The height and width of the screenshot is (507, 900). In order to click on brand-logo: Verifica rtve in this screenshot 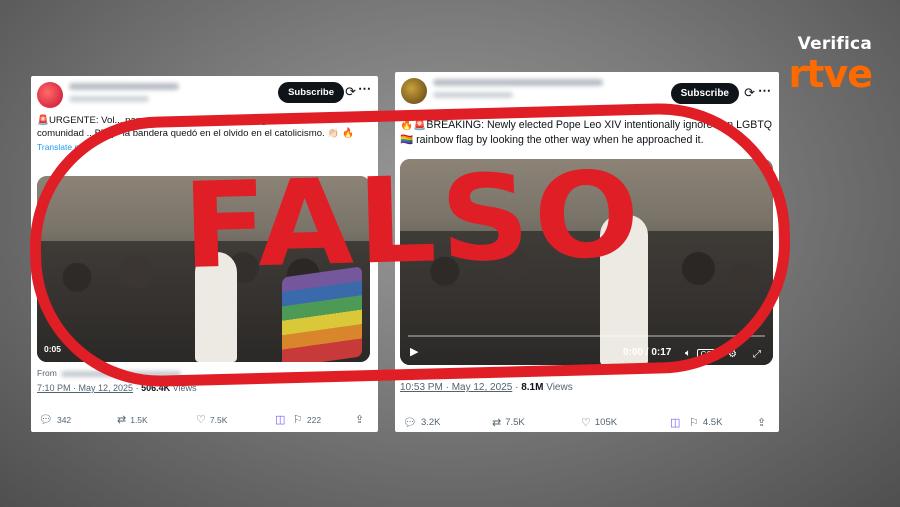, I will do `click(830, 65)`.